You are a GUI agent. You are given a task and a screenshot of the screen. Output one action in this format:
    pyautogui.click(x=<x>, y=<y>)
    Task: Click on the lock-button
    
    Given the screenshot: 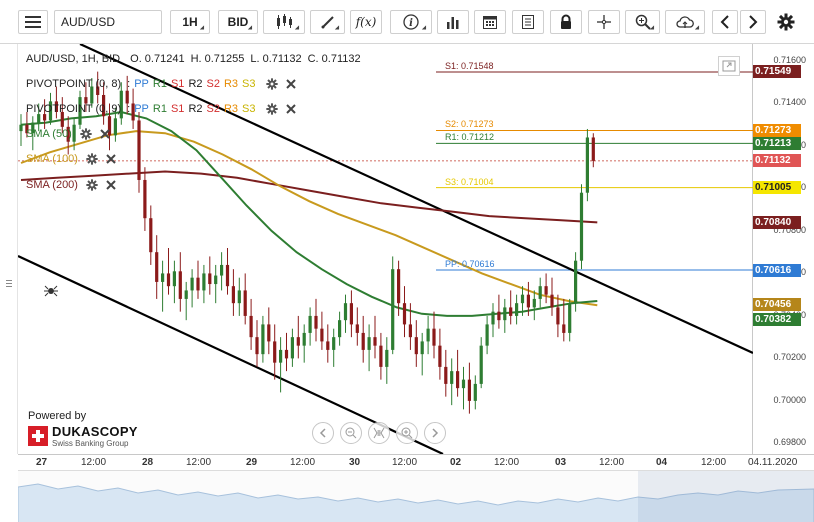 What is the action you would take?
    pyautogui.click(x=566, y=22)
    